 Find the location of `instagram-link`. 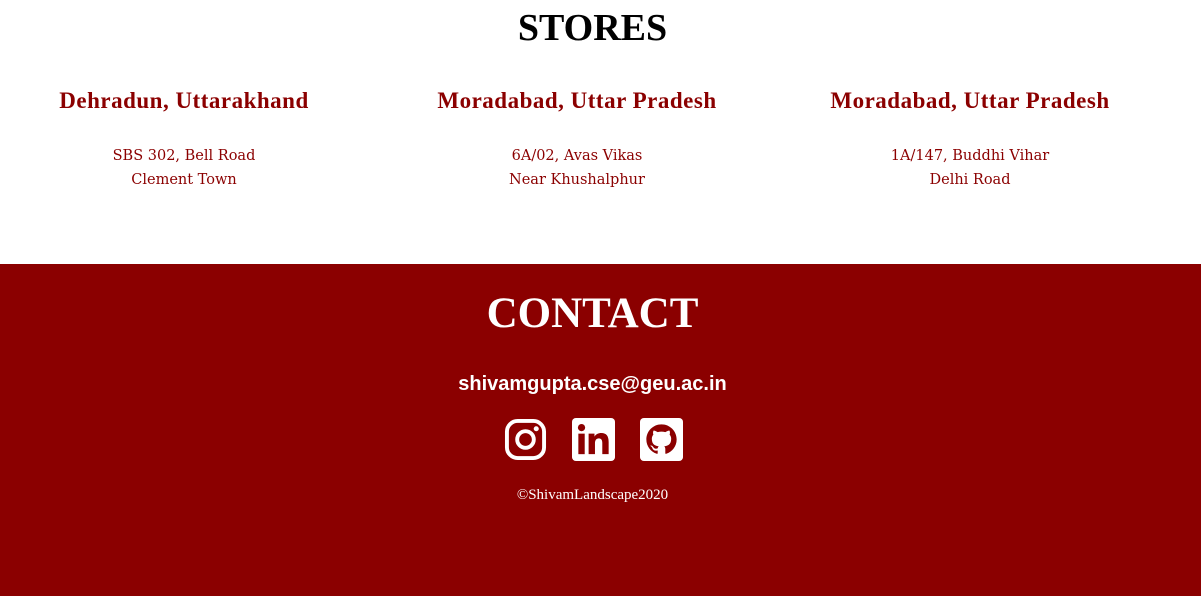

instagram-link is located at coordinates (525, 439).